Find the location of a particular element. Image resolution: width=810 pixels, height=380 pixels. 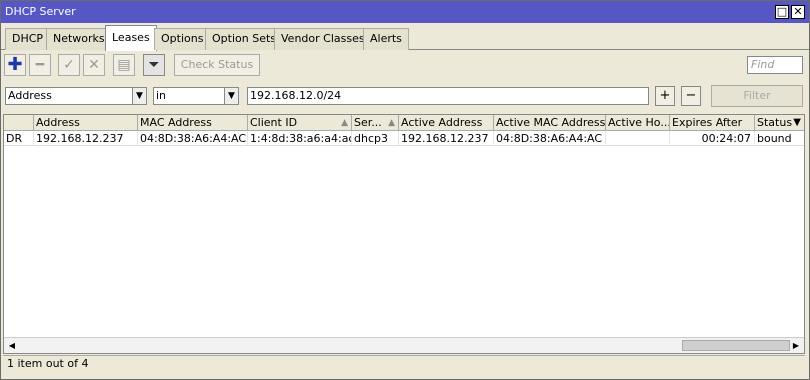

cell-active-mac-address: 04:8D:38:A6:A4:AC is located at coordinates (550, 138).